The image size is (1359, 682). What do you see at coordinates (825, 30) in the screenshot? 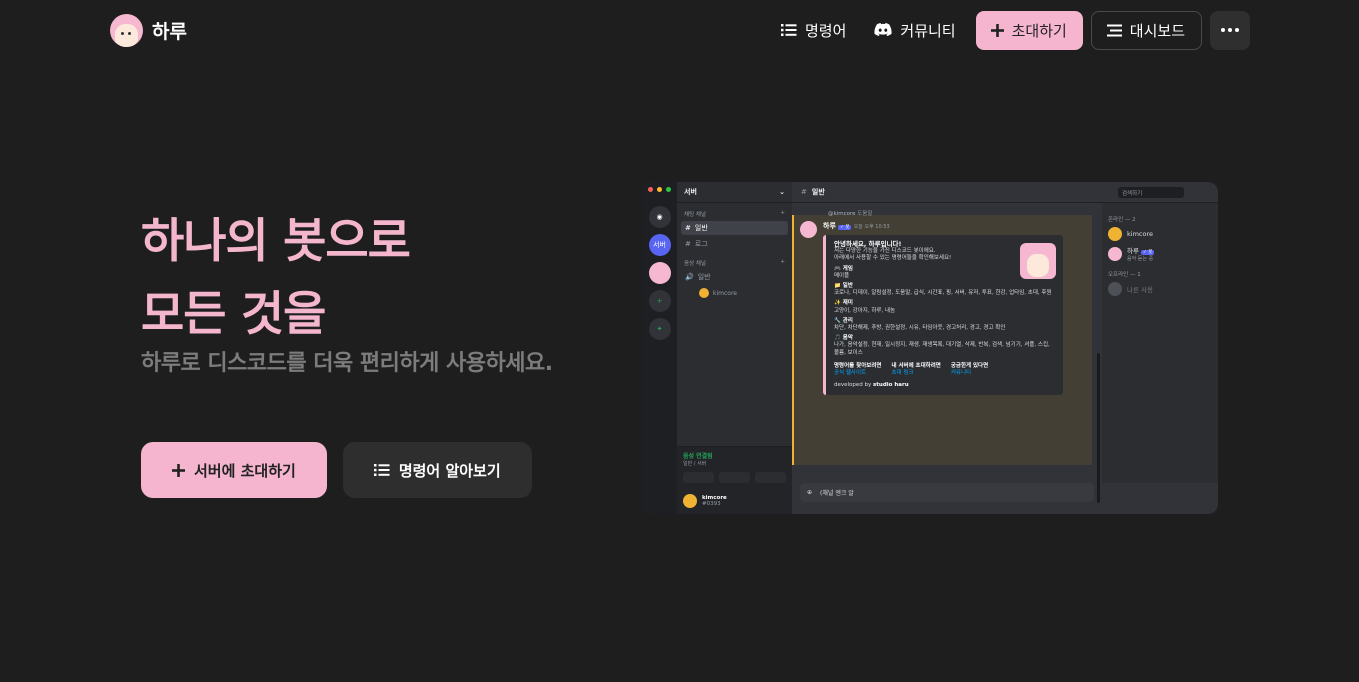
I see `nav-commands-label: 명령어` at bounding box center [825, 30].